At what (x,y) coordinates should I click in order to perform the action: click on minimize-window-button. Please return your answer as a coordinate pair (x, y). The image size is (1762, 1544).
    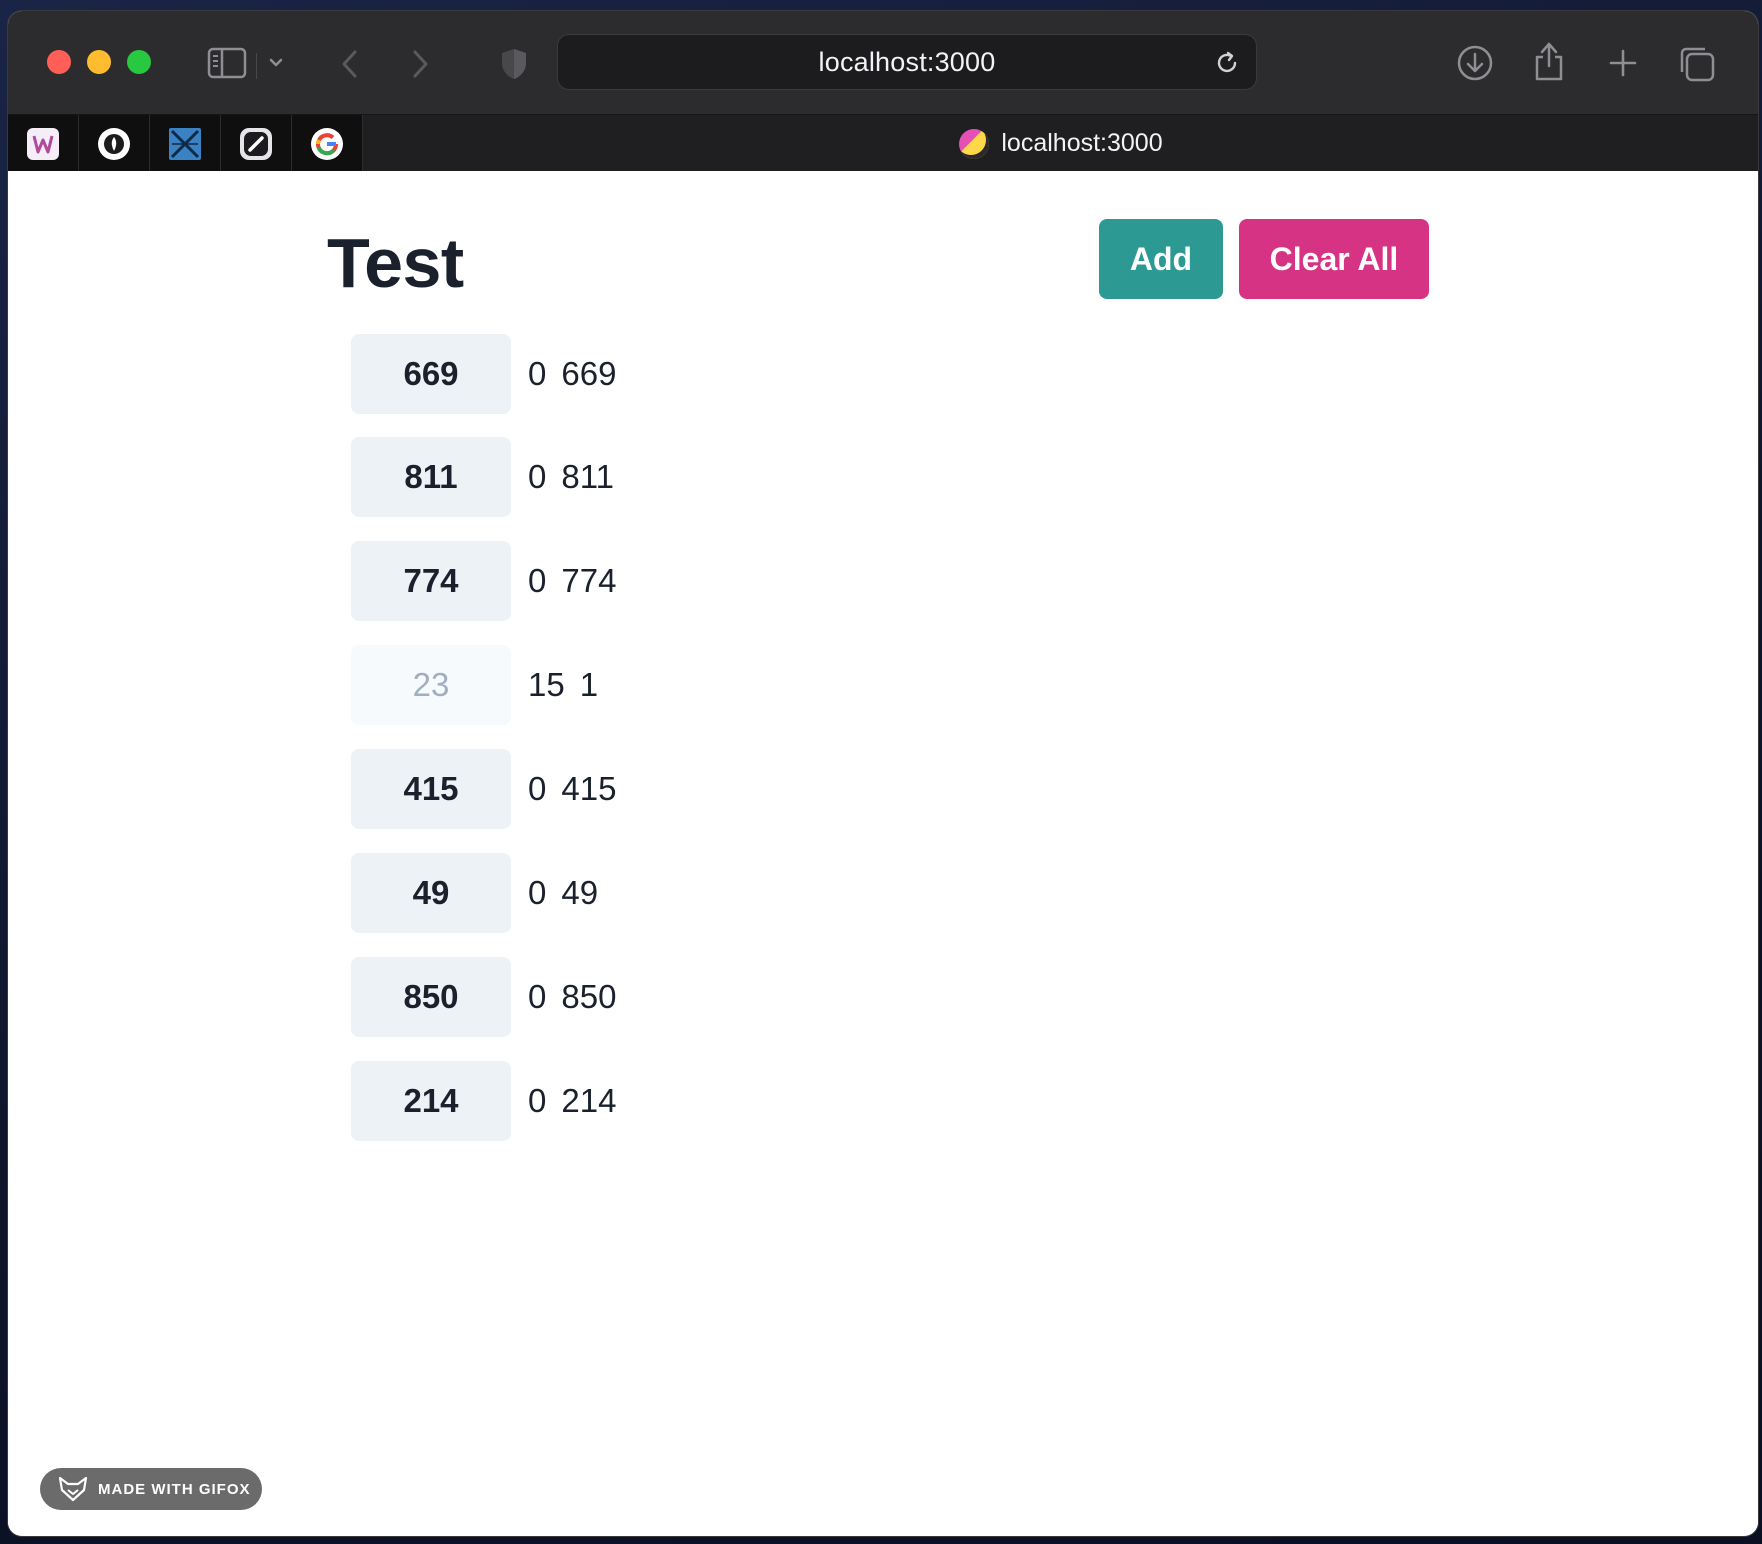
    Looking at the image, I should click on (99, 62).